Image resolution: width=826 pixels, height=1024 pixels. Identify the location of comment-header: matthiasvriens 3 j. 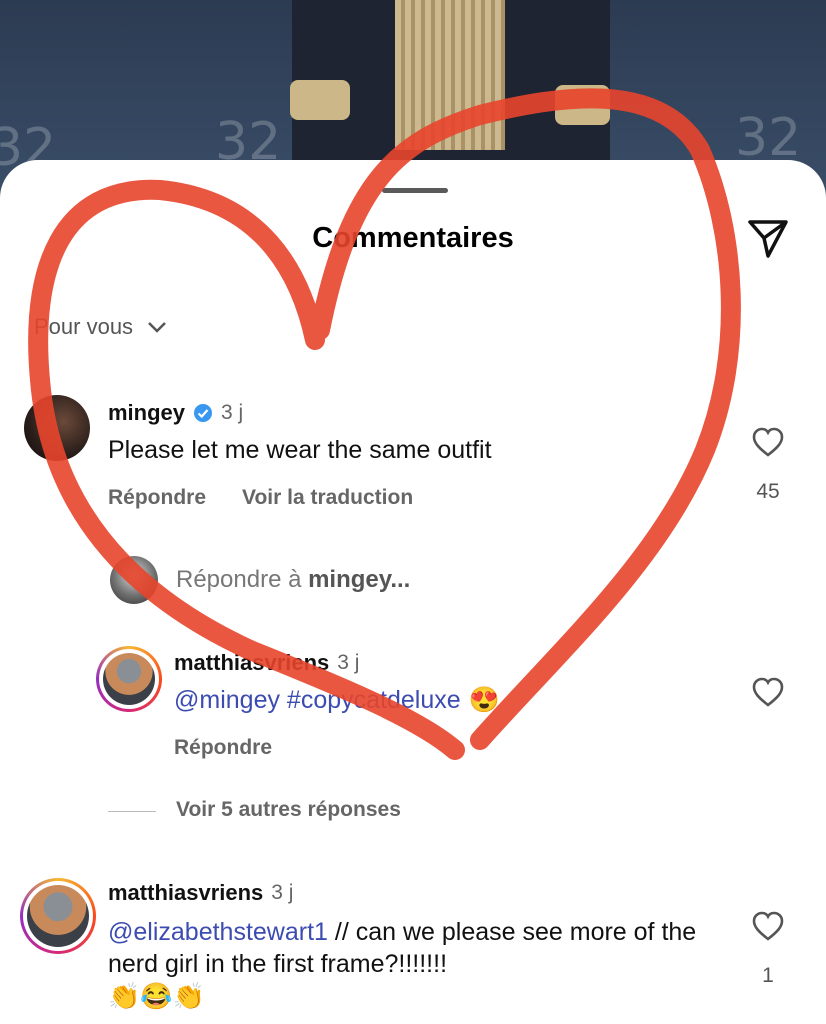
(200, 893).